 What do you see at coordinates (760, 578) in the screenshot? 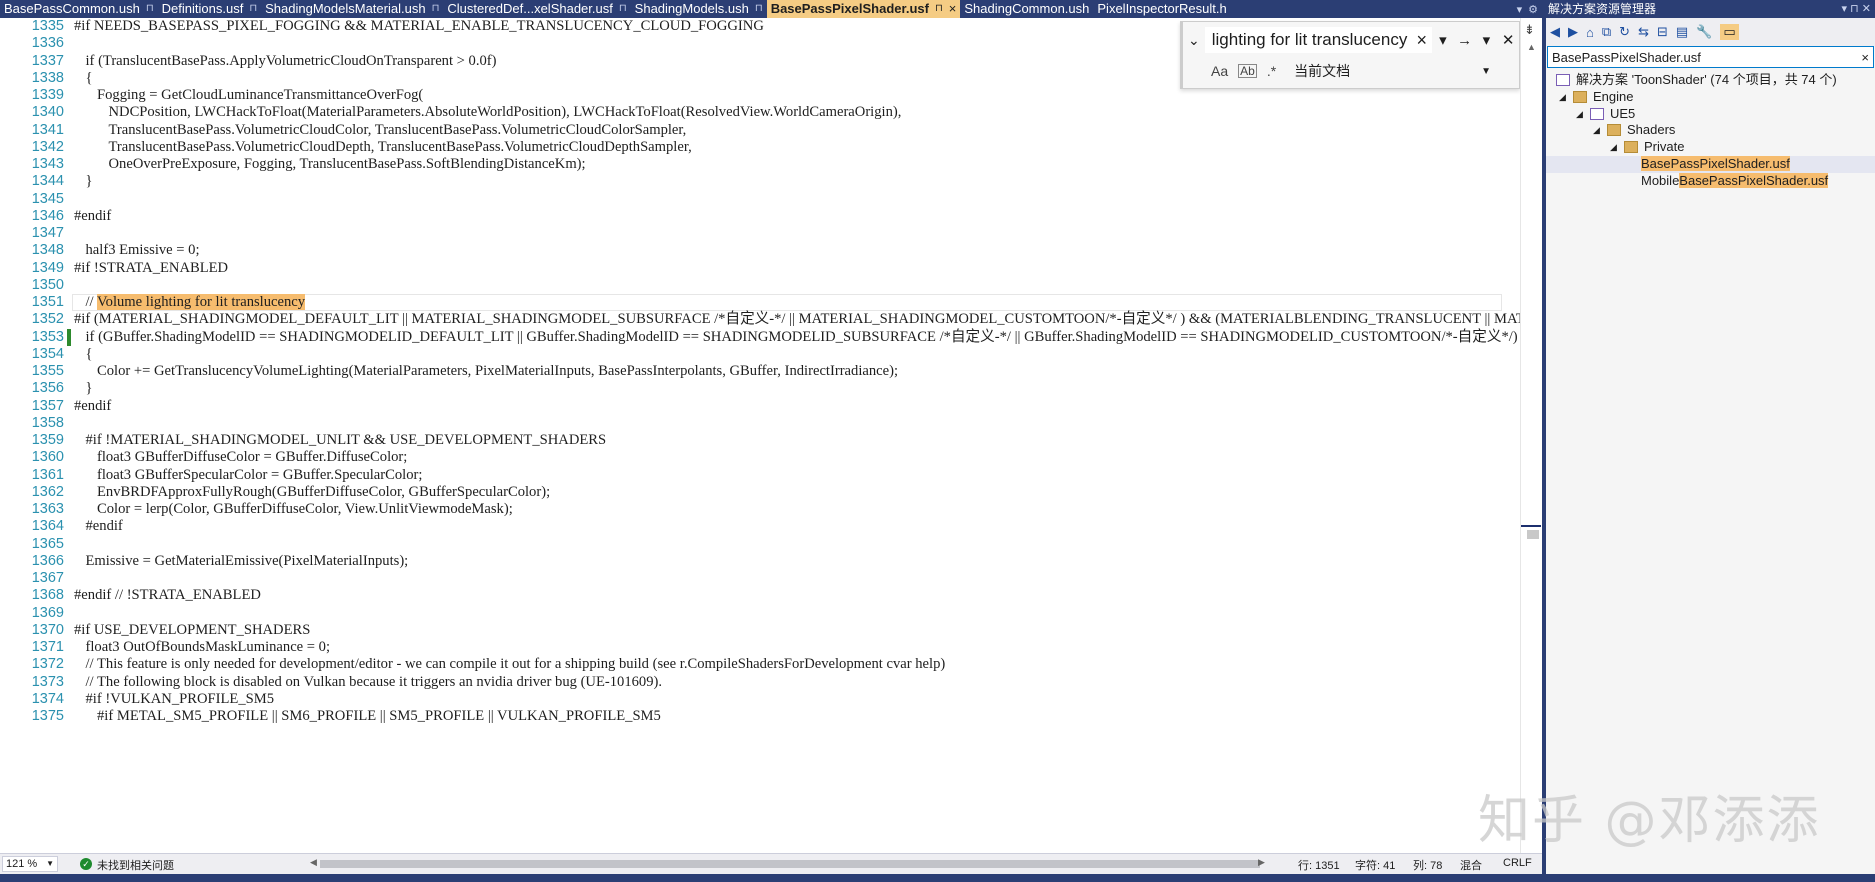
I see `code-line: 1367` at bounding box center [760, 578].